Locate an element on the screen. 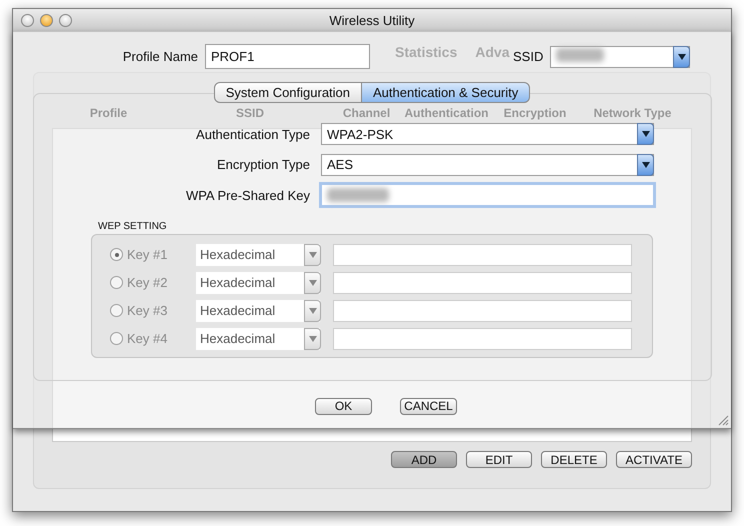  push-button: OK is located at coordinates (343, 406).